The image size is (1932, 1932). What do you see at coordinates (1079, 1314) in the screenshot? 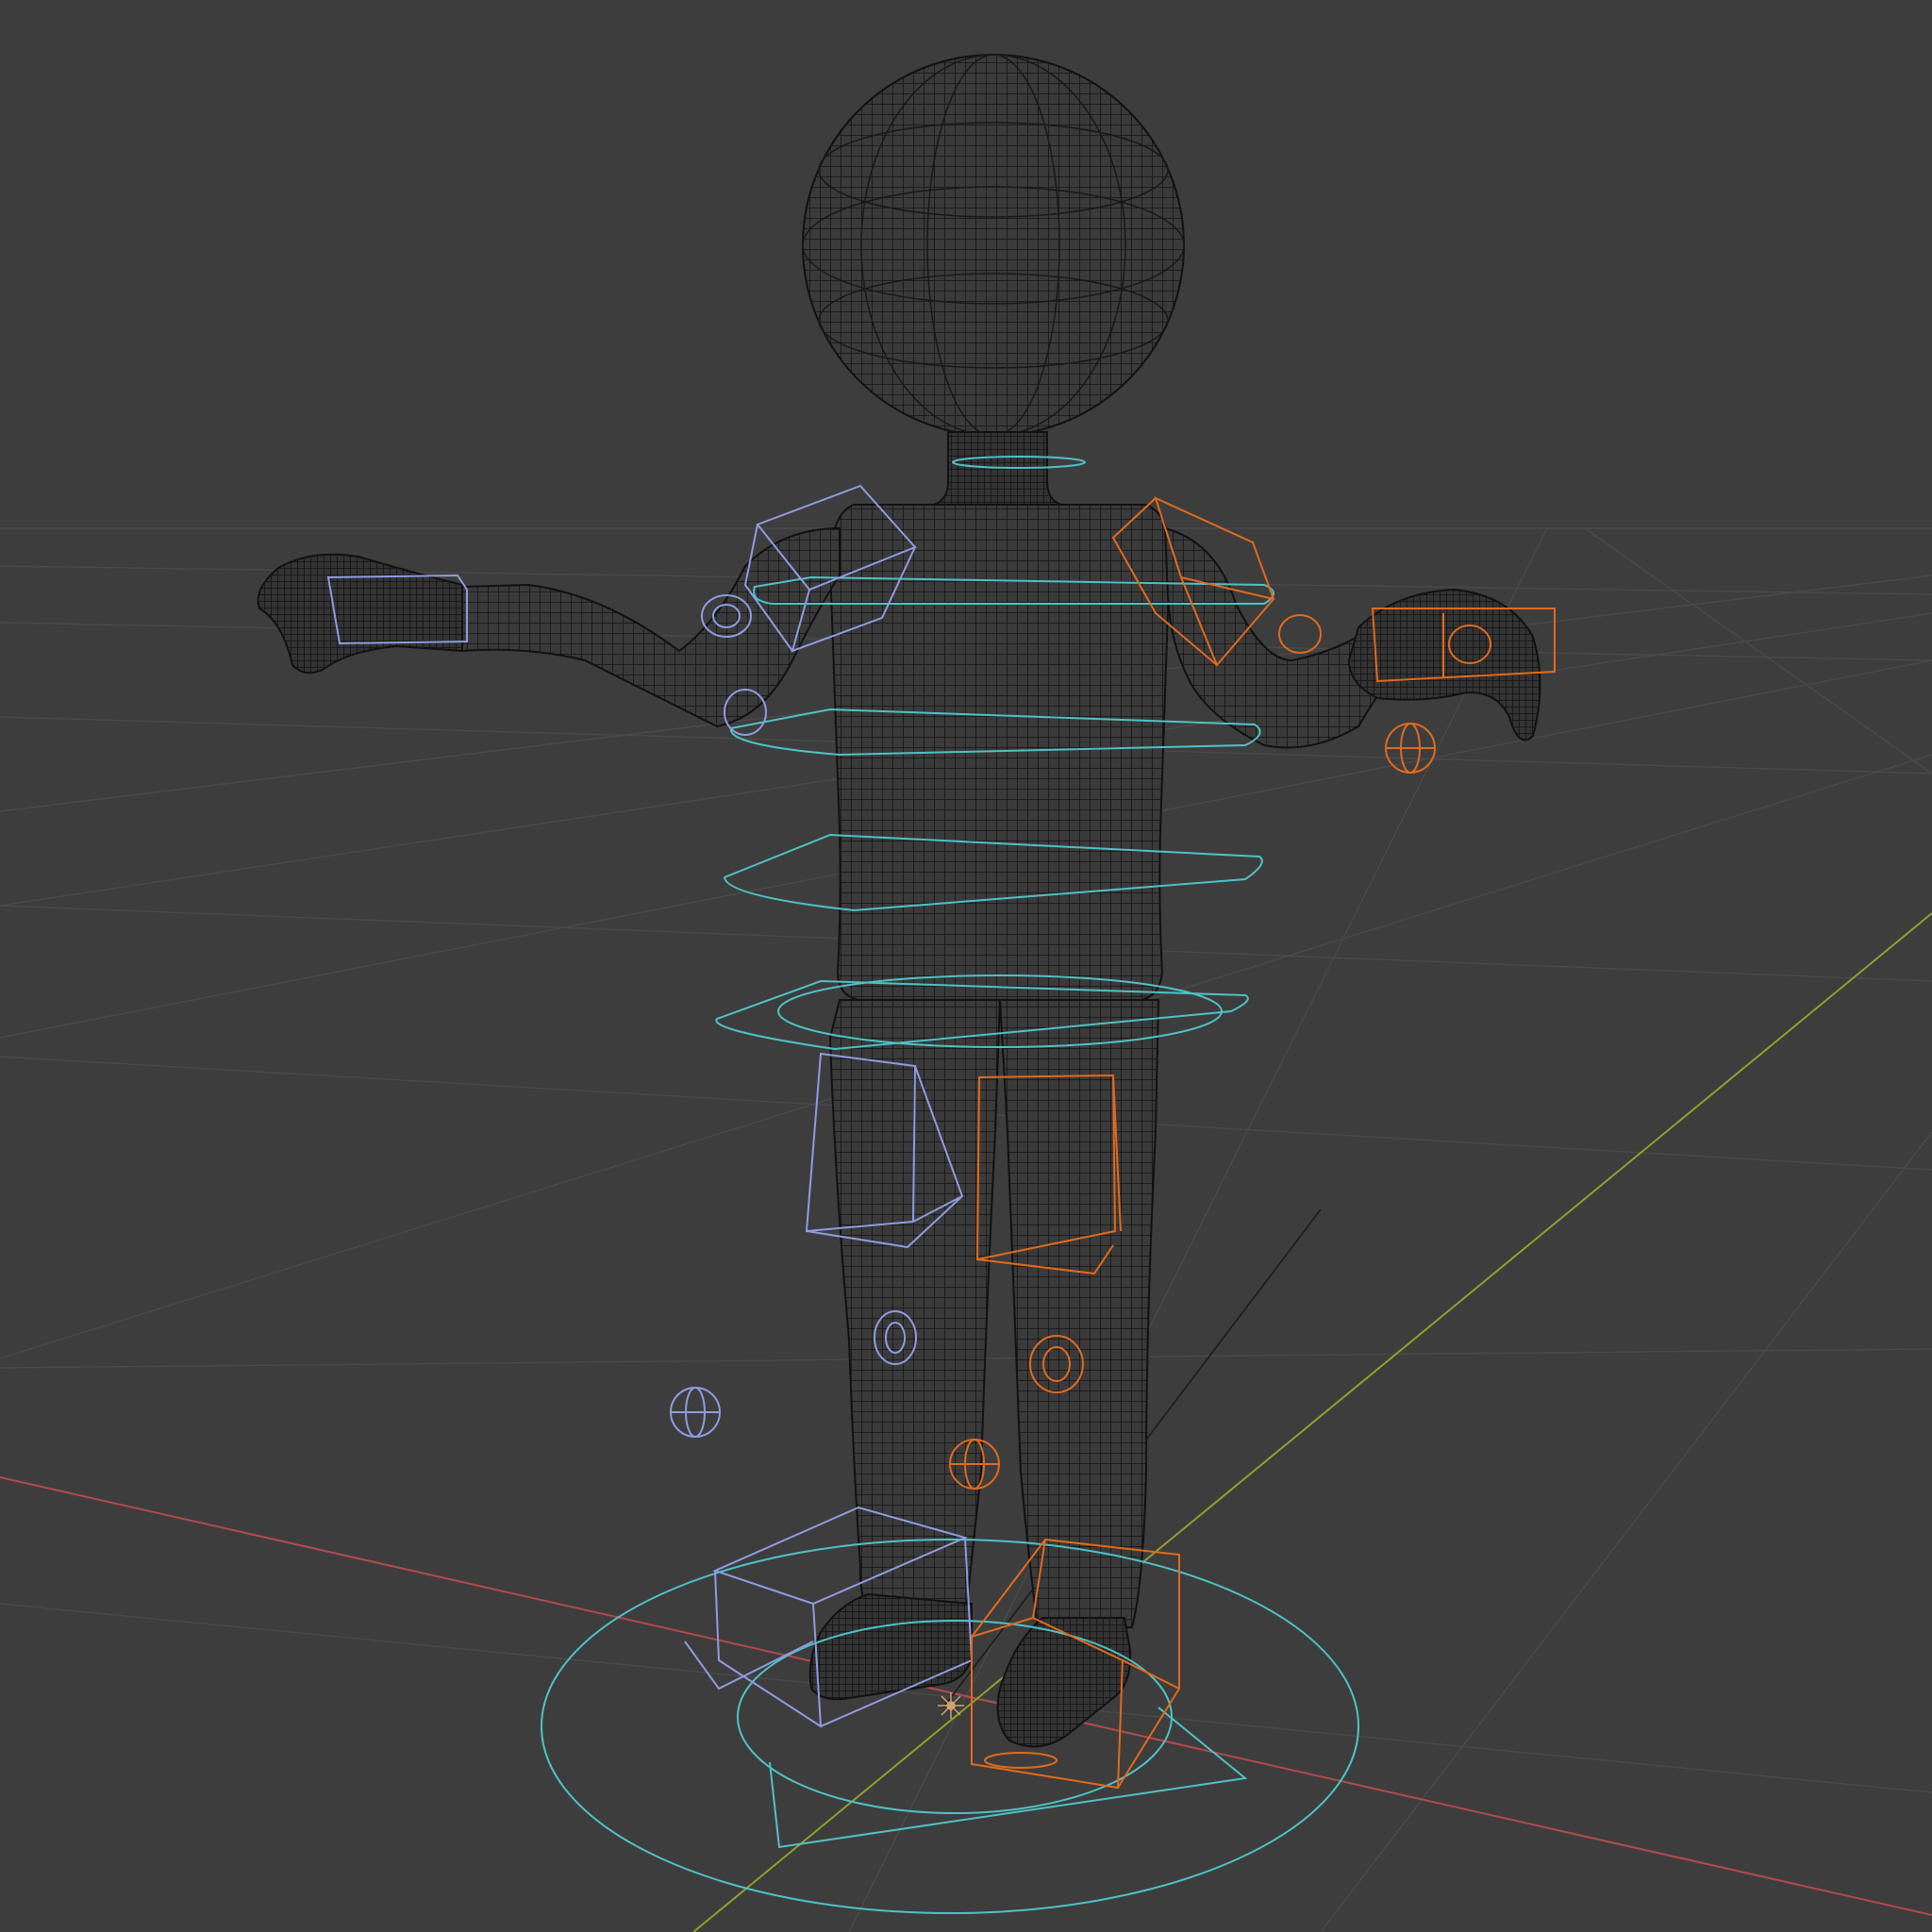
I see `mesh-leg-right` at bounding box center [1079, 1314].